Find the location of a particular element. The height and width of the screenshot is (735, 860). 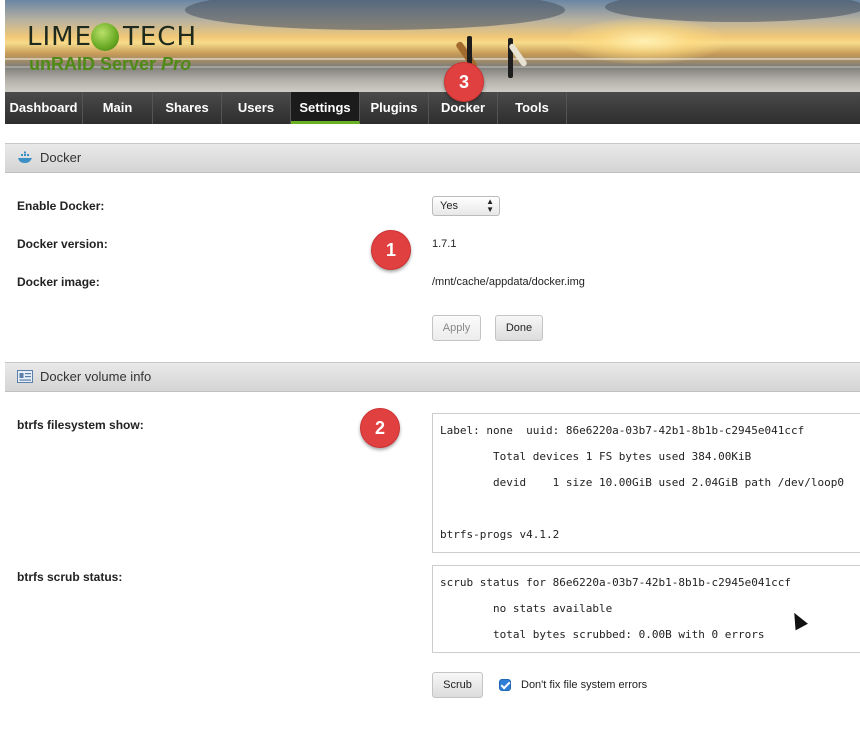

no-fix-checkbox is located at coordinates (505, 685).